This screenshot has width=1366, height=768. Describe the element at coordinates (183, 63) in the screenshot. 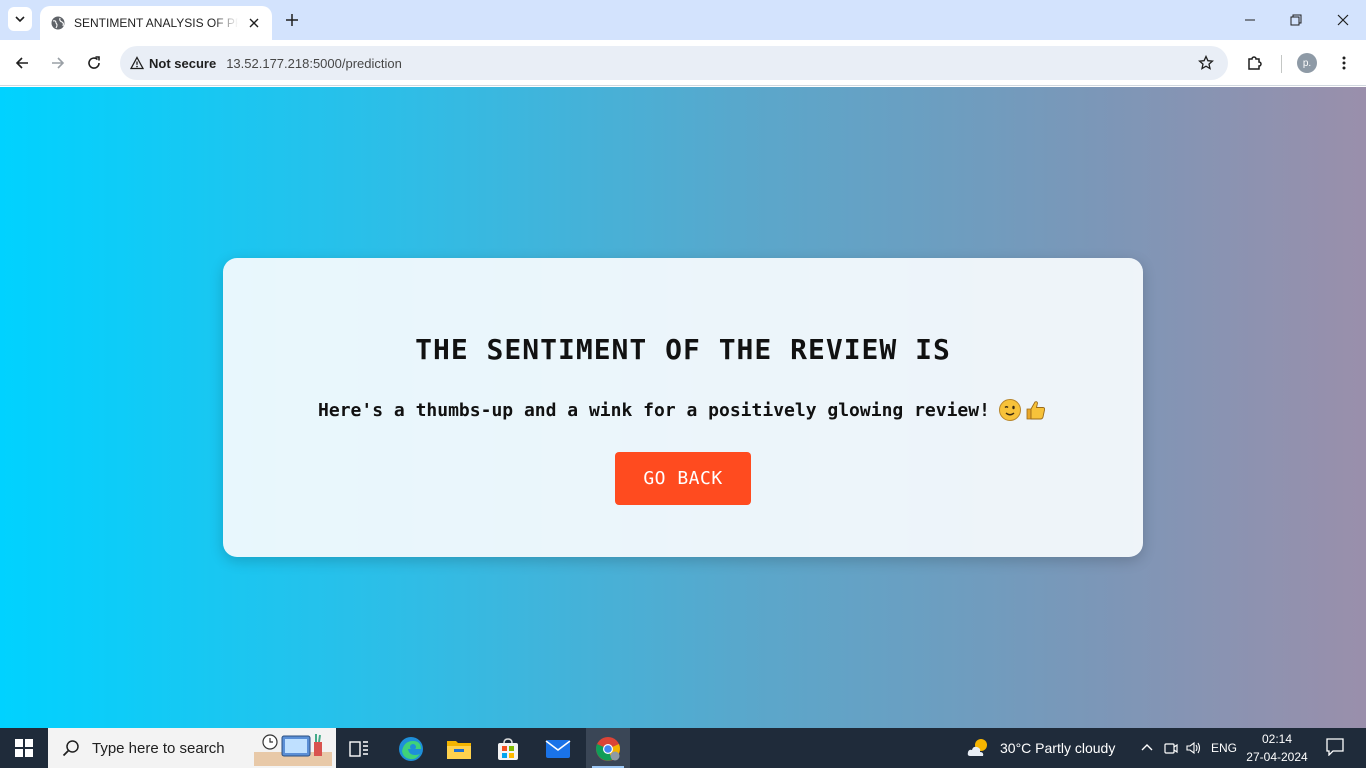

I see `security-label: Not secure` at that location.